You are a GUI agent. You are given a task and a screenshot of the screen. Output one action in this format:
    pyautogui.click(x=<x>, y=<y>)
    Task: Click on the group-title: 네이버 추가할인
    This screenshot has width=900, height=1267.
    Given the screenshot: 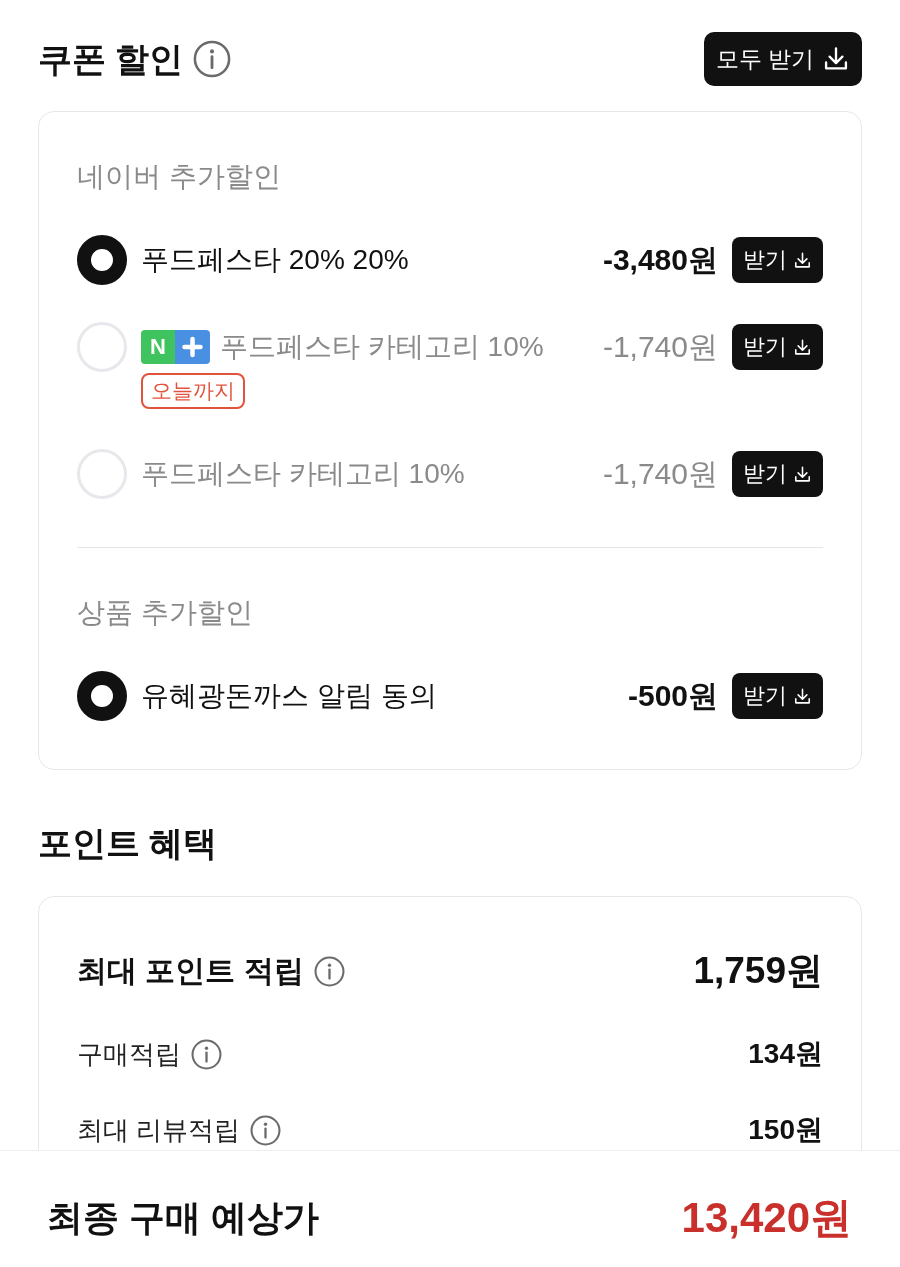 What is the action you would take?
    pyautogui.click(x=179, y=177)
    